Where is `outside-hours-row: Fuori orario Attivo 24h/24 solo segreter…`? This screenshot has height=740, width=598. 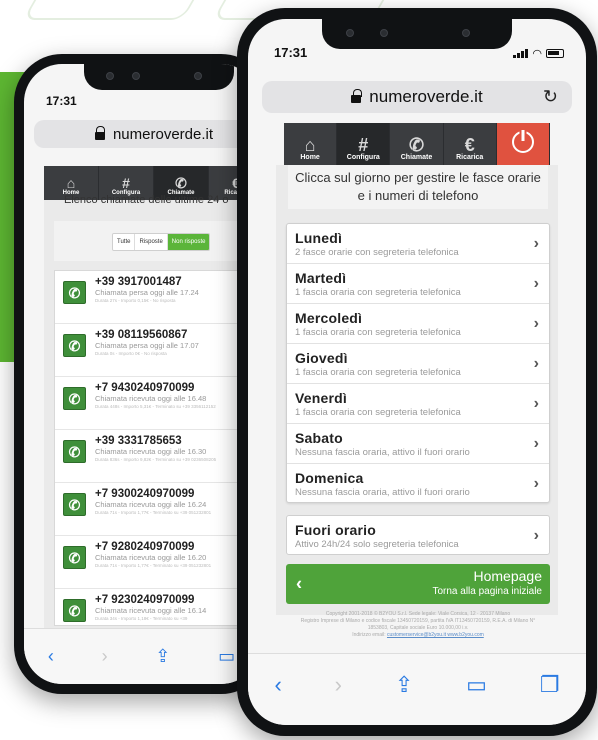
outside-hours-row: Fuori orario Attivo 24h/24 solo segreter… is located at coordinates (418, 535).